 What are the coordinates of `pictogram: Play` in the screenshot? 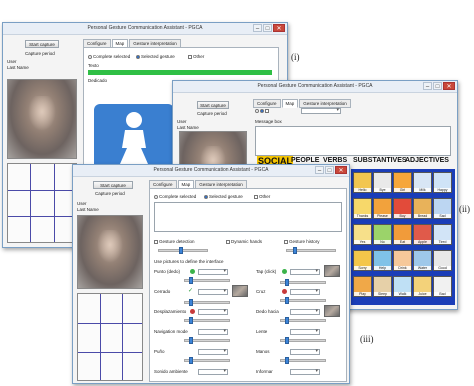 It's located at (362, 286).